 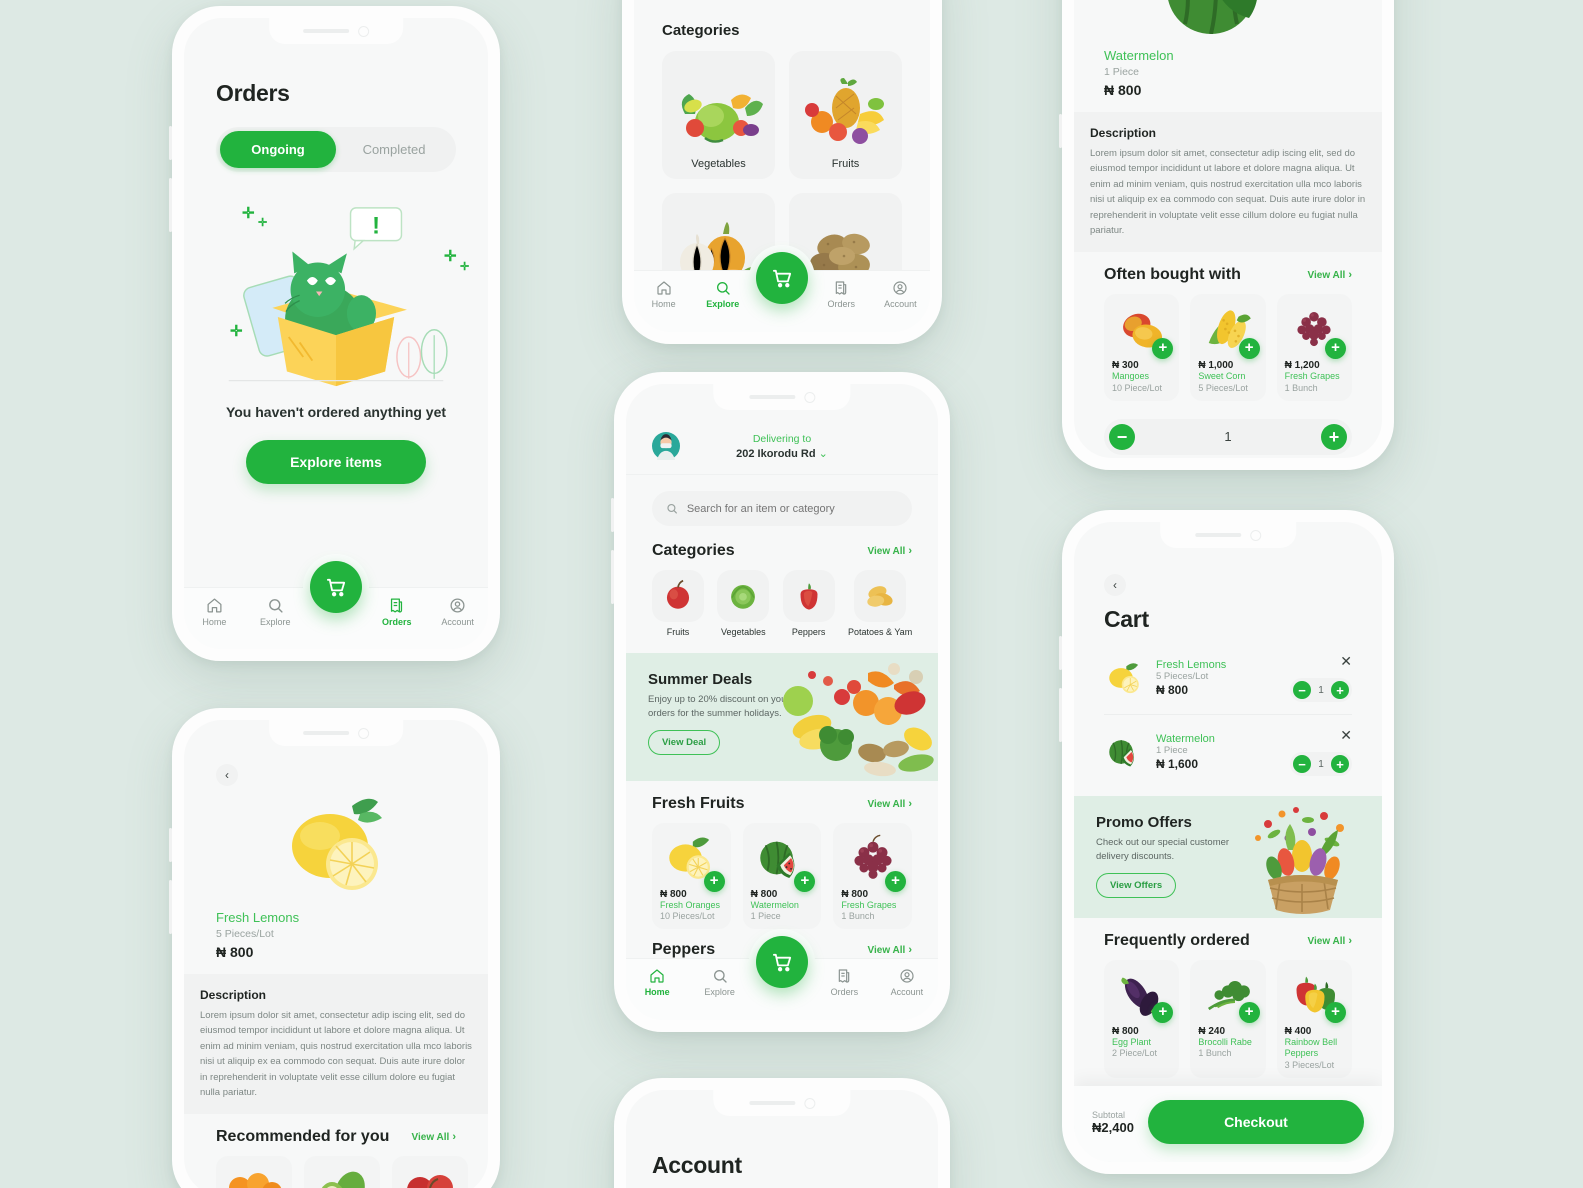 I want to click on product-card: + ₦ 1,200 Fresh Grapes 1 Bunch, so click(x=1314, y=347).